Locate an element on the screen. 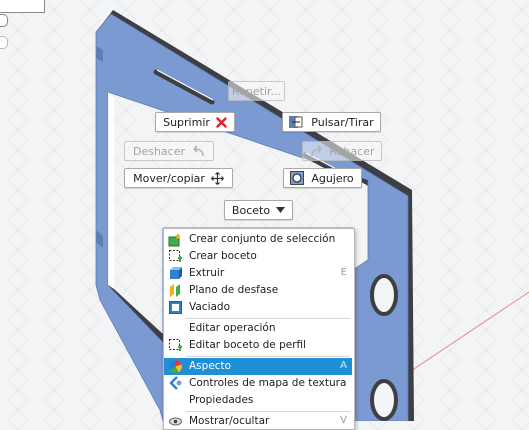 The width and height of the screenshot is (529, 430). redo-icon is located at coordinates (317, 151).